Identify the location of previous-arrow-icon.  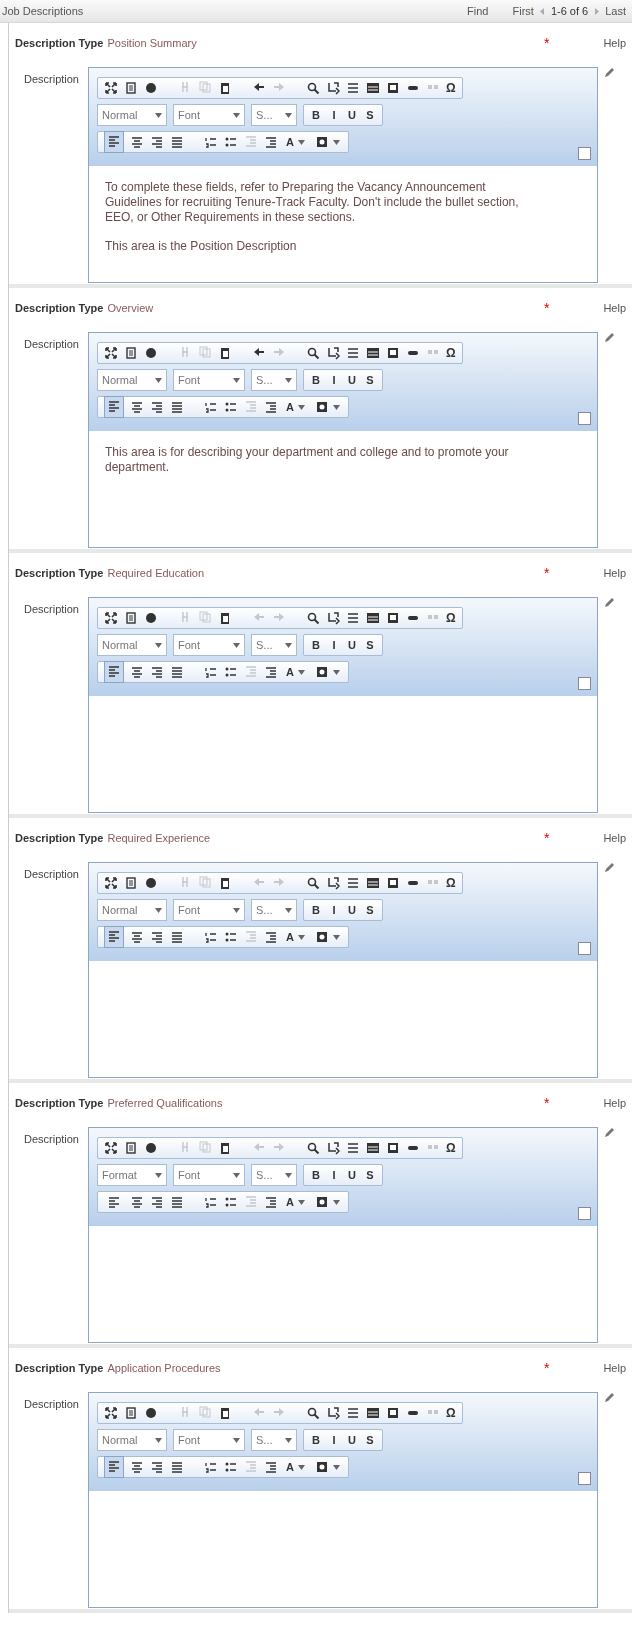
(542, 11).